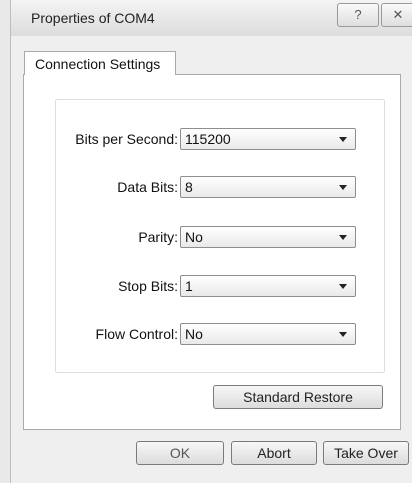  What do you see at coordinates (147, 187) in the screenshot?
I see `data-bits-label: Data Bits:` at bounding box center [147, 187].